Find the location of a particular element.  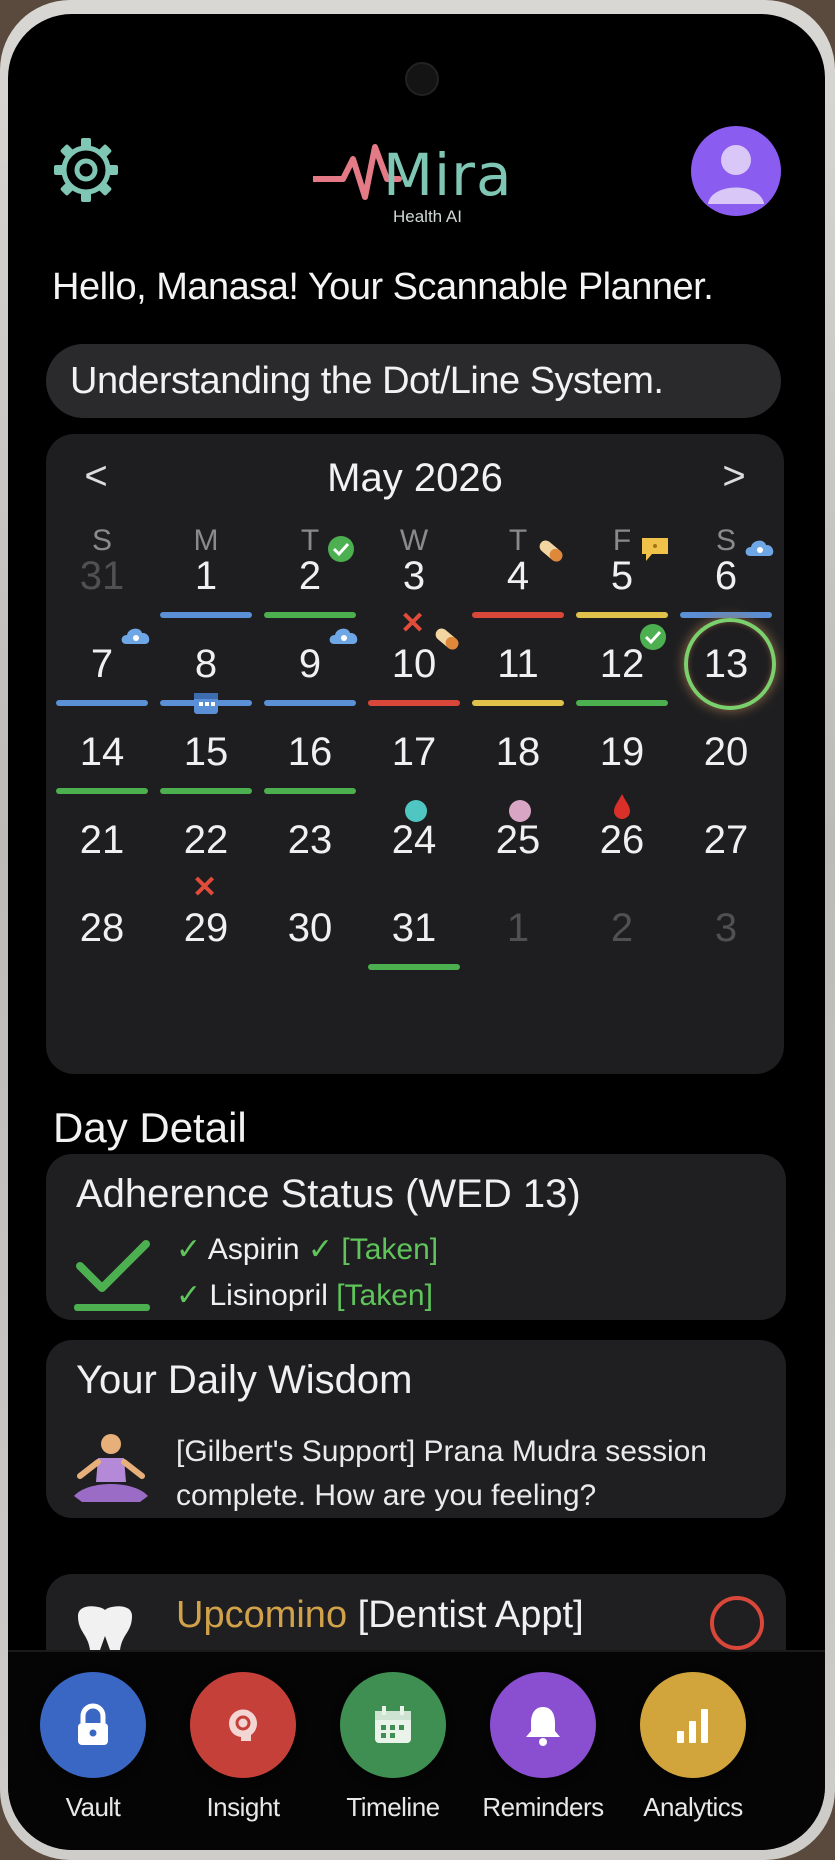

calendar-day: 5 is located at coordinates (622, 585).